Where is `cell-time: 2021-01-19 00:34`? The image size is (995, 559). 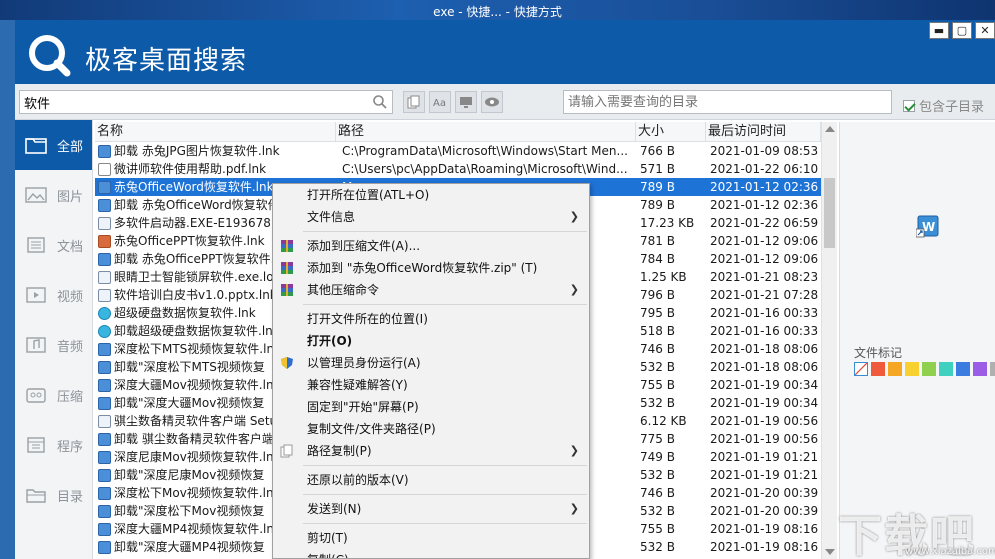
cell-time: 2021-01-19 00:34 is located at coordinates (764, 385).